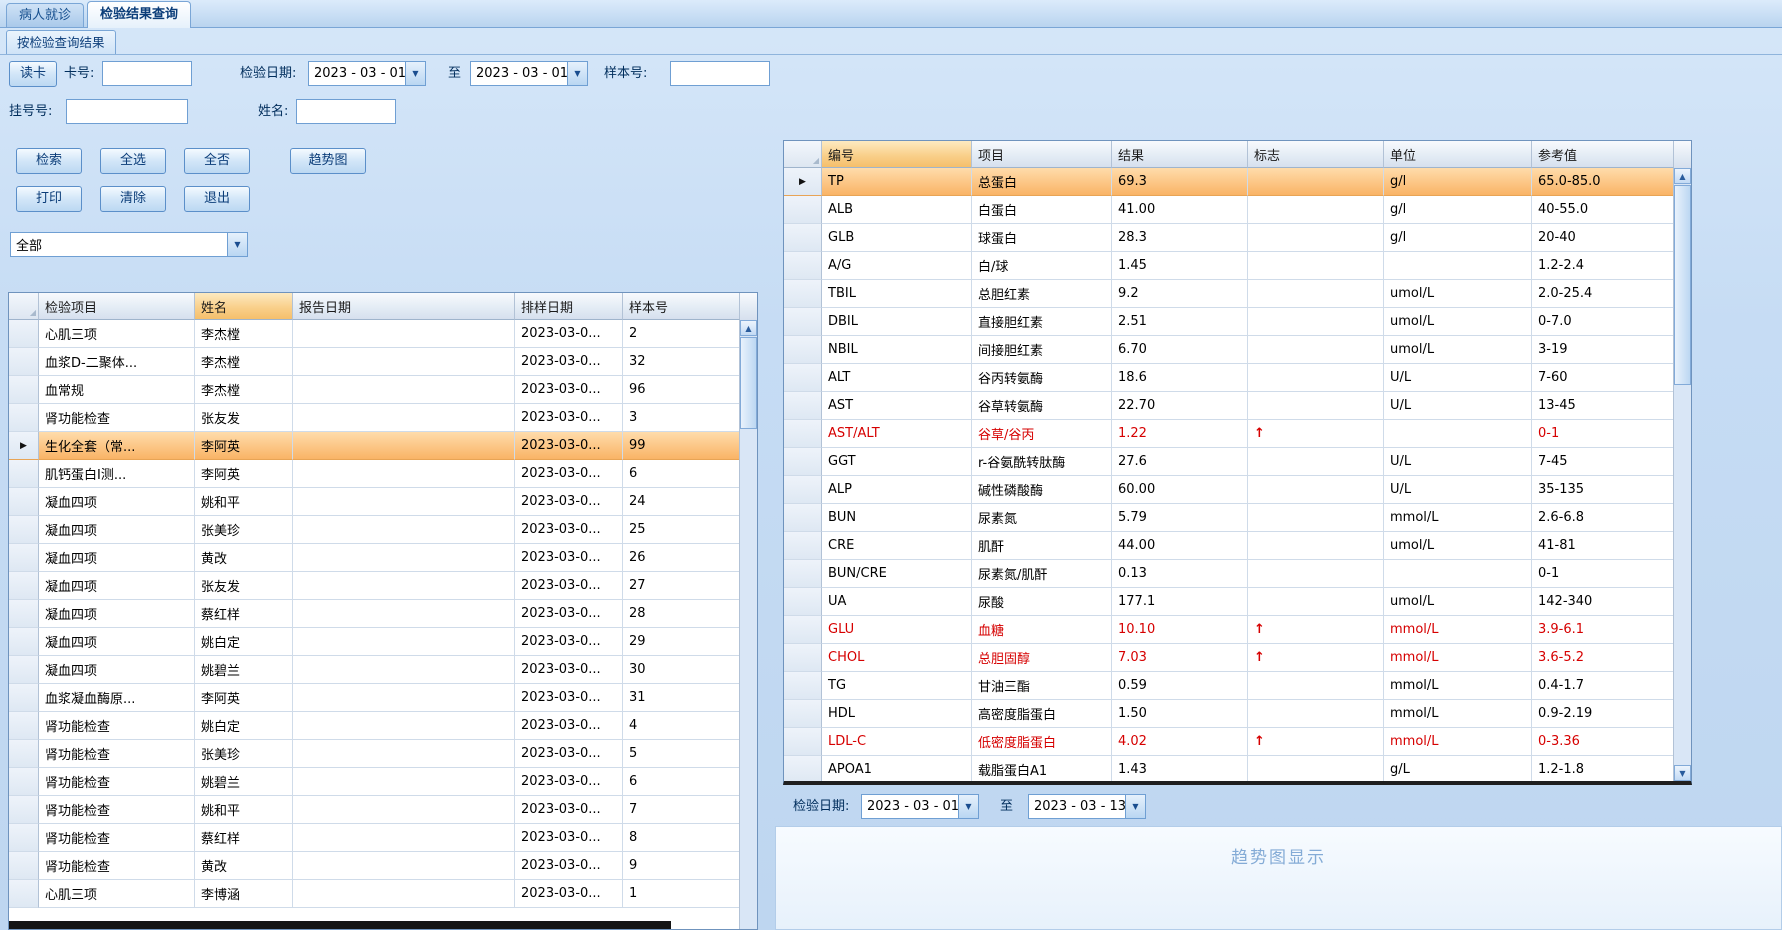  What do you see at coordinates (569, 306) in the screenshot?
I see `left-grid-column-header: 排样日期` at bounding box center [569, 306].